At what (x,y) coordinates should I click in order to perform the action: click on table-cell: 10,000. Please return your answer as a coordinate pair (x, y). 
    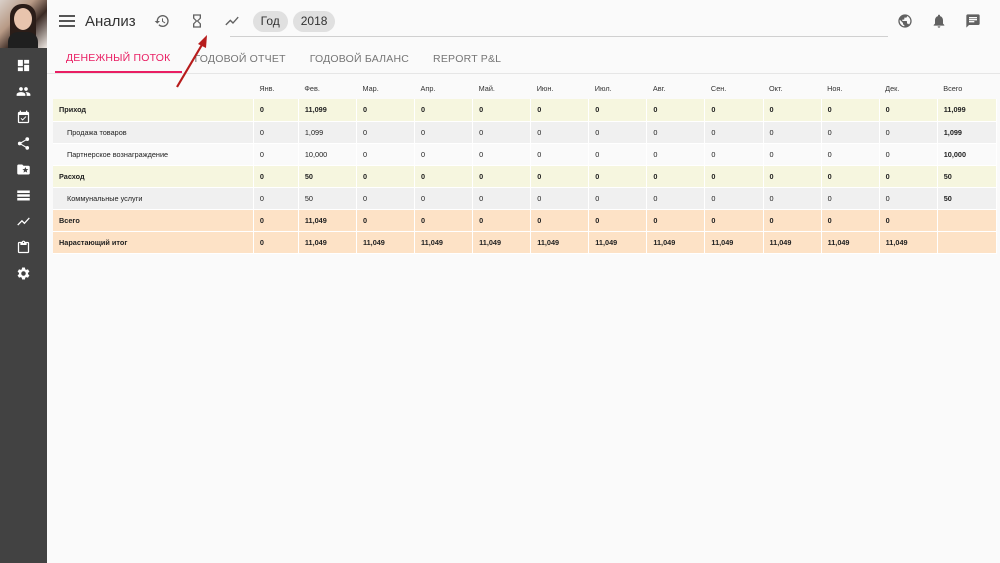
    Looking at the image, I should click on (327, 154).